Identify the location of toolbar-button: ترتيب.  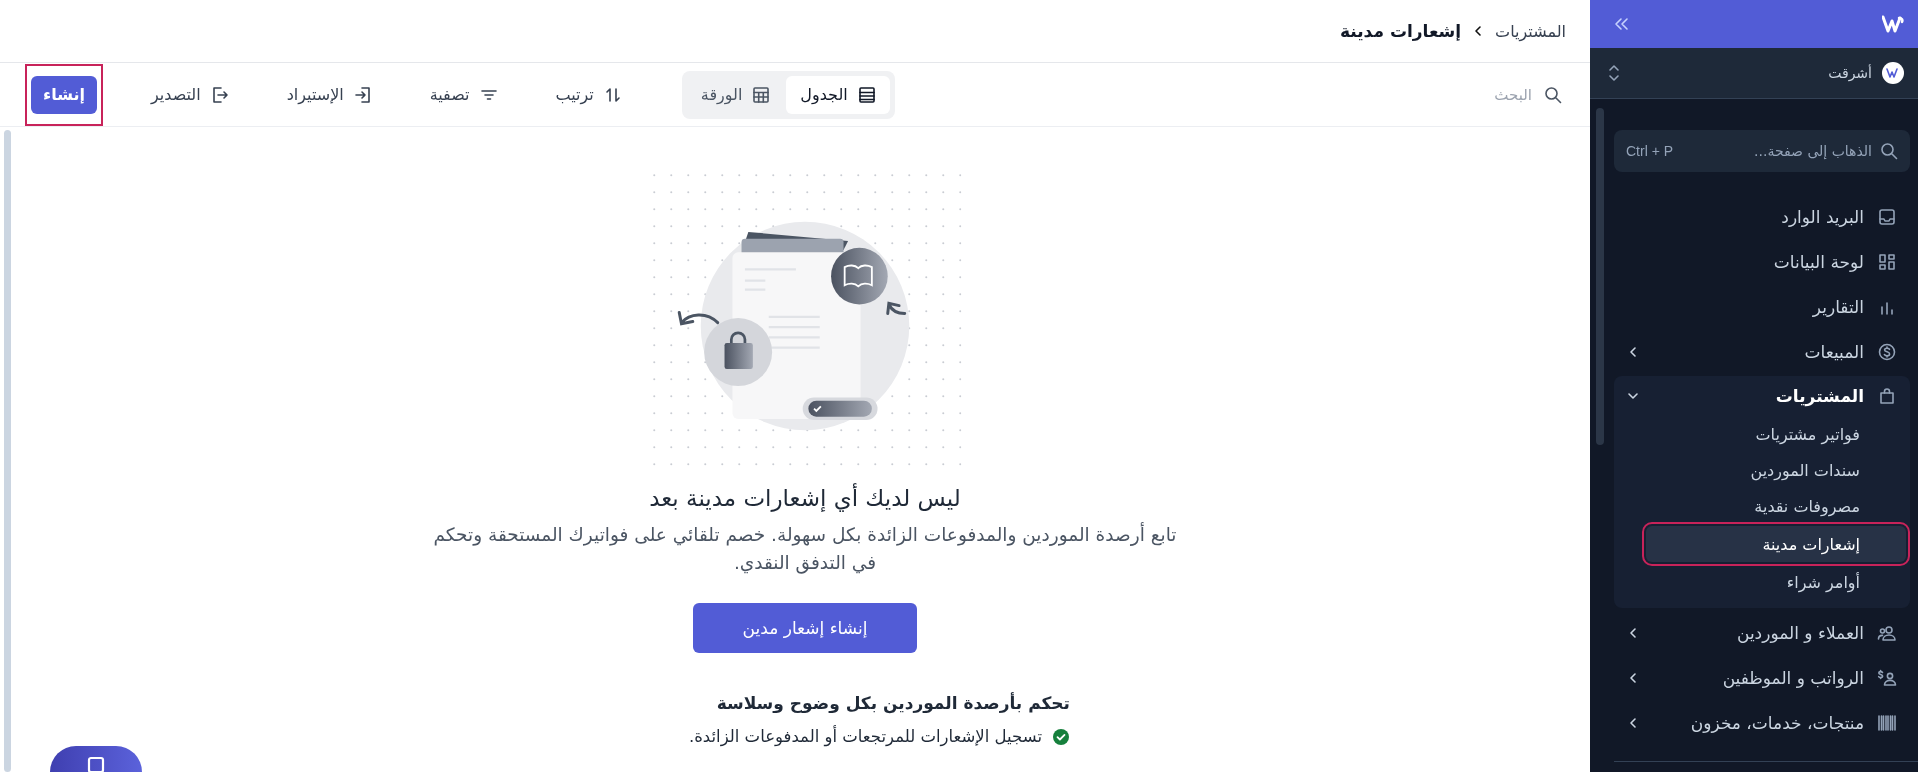
(588, 94).